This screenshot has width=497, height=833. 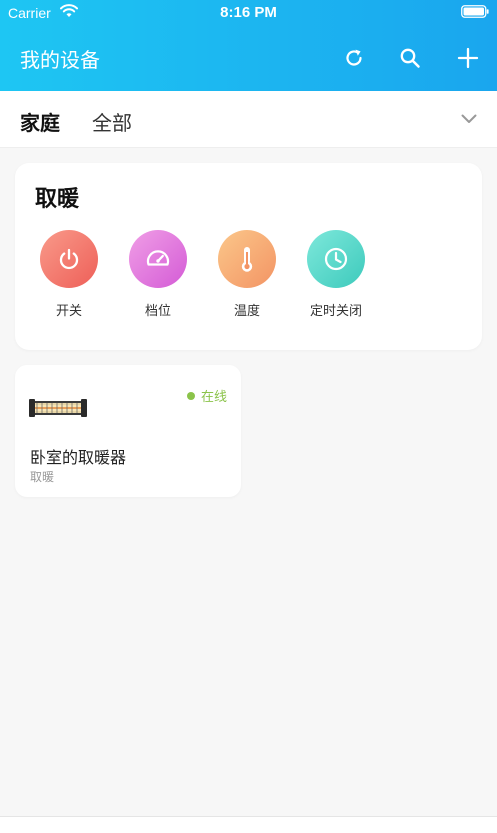 I want to click on search-button, so click(x=410, y=58).